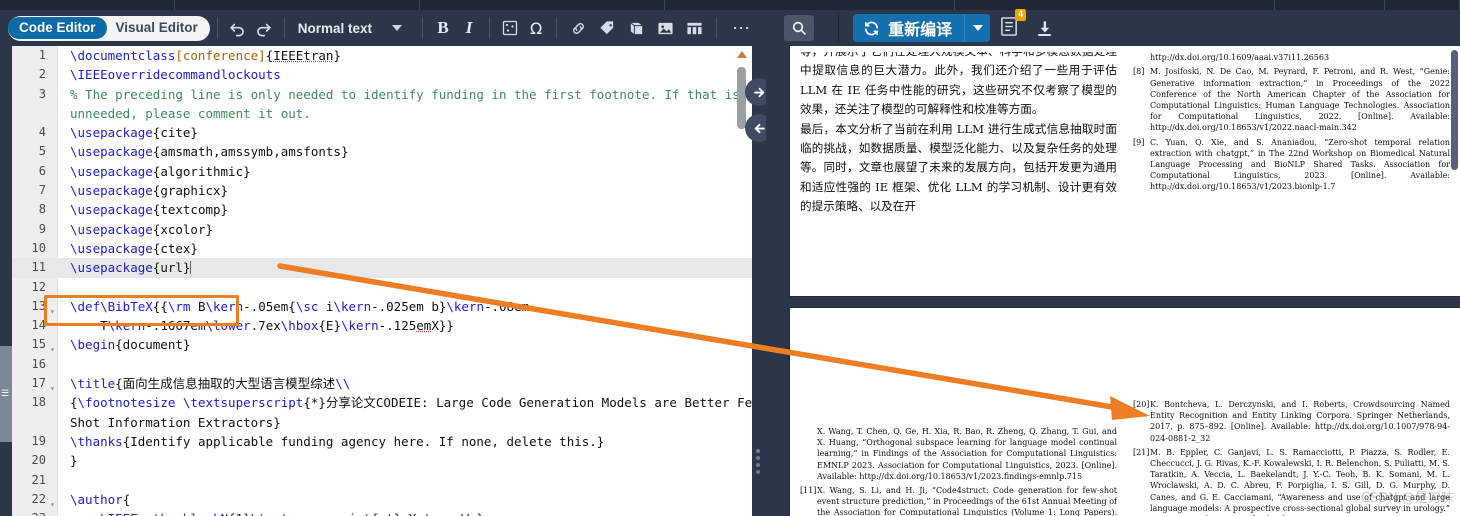  Describe the element at coordinates (507, 306) in the screenshot. I see `code-token: -.08em` at that location.